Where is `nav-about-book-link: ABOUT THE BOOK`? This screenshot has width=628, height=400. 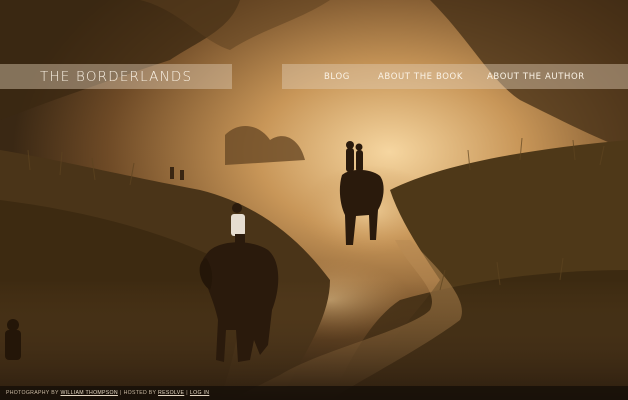
nav-about-book-link: ABOUT THE BOOK is located at coordinates (420, 77).